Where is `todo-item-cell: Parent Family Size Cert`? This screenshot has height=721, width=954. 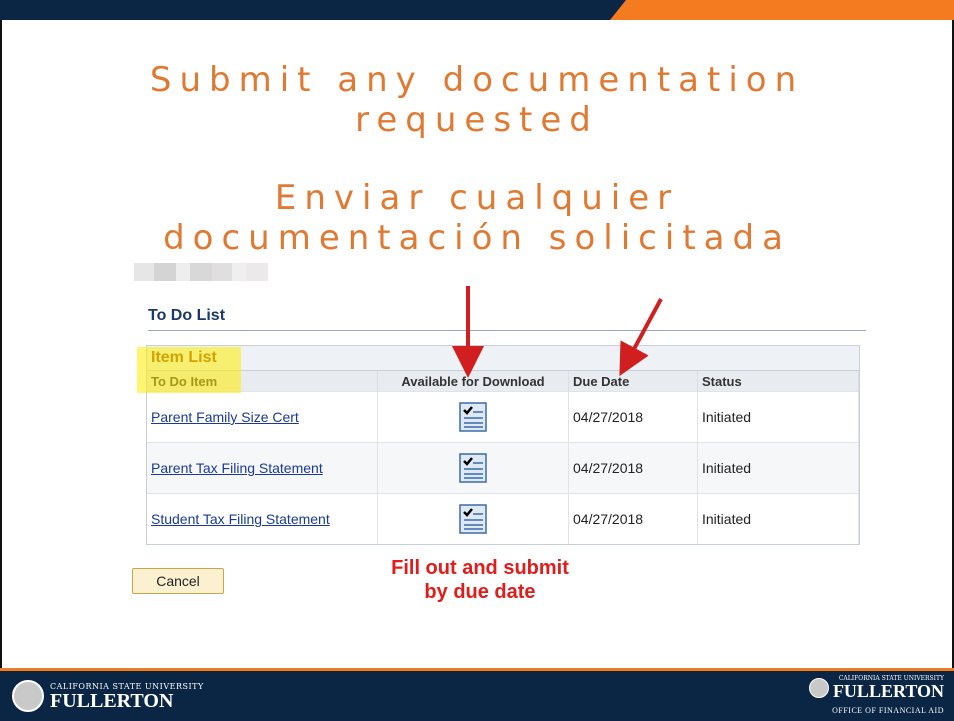 todo-item-cell: Parent Family Size Cert is located at coordinates (262, 417).